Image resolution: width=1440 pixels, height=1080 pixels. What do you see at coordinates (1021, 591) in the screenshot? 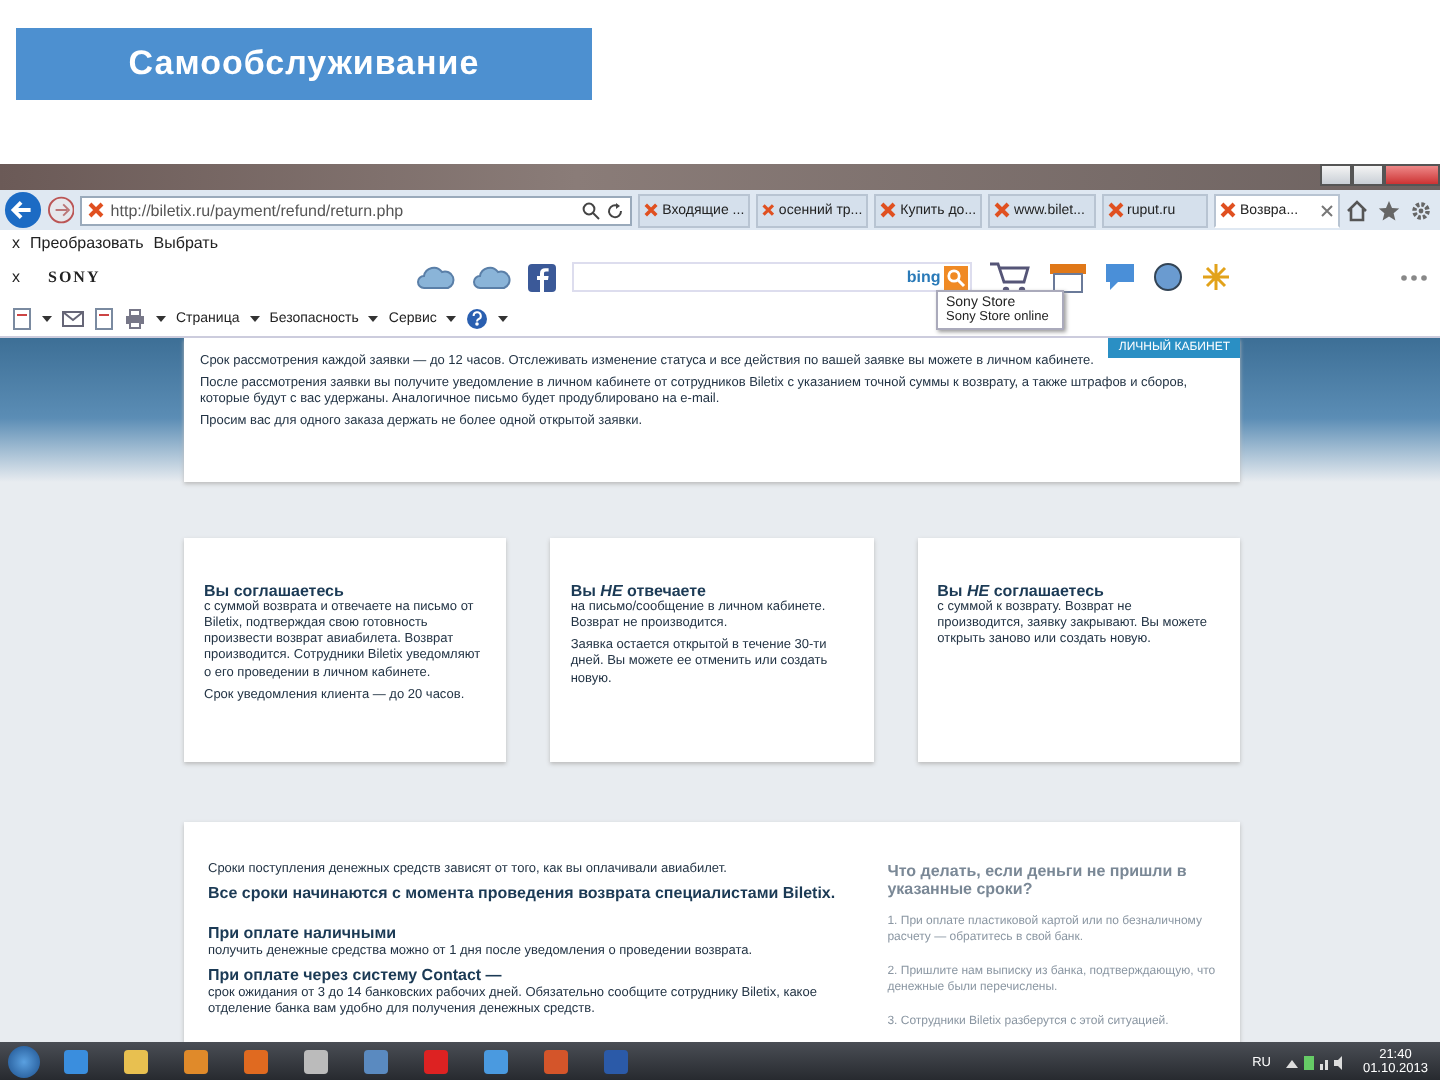
I see `card-title: Вы НЕ соглашаетесь` at bounding box center [1021, 591].